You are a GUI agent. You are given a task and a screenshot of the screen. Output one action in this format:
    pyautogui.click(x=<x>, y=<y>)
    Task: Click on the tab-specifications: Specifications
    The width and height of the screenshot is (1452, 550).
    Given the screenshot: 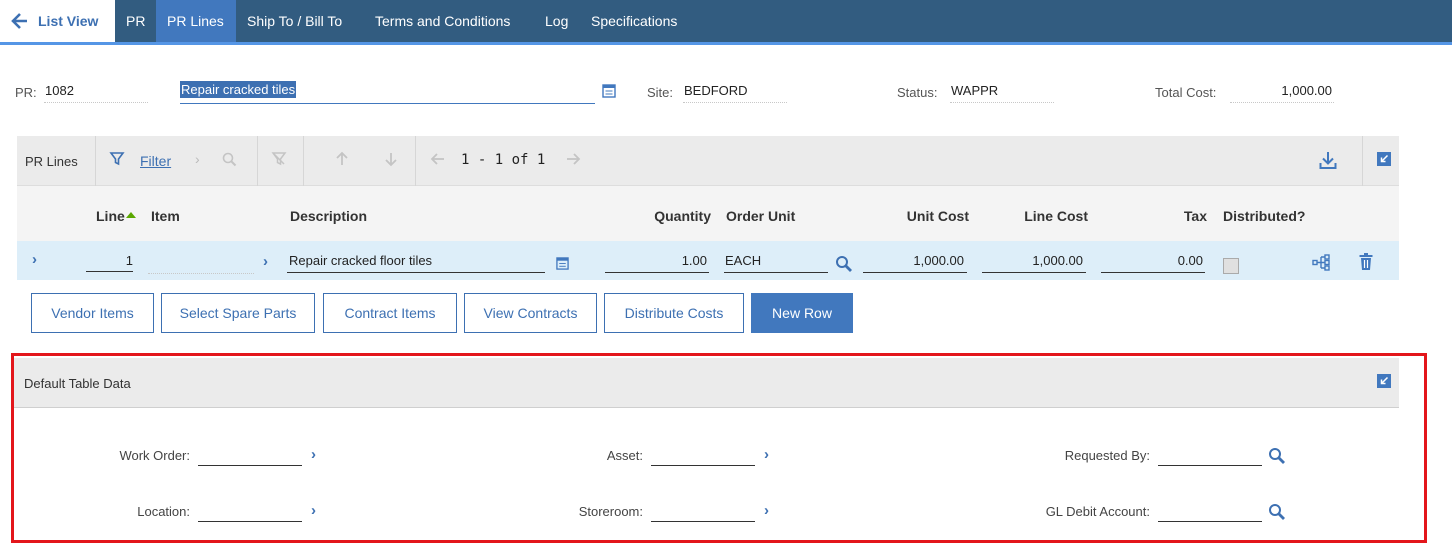 What is the action you would take?
    pyautogui.click(x=634, y=21)
    